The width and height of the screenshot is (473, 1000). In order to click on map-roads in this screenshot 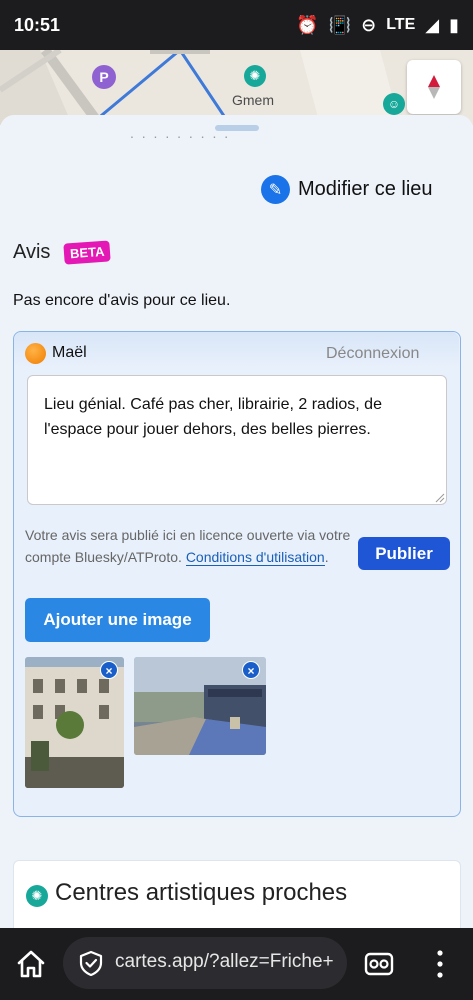, I will do `click(236, 87)`.